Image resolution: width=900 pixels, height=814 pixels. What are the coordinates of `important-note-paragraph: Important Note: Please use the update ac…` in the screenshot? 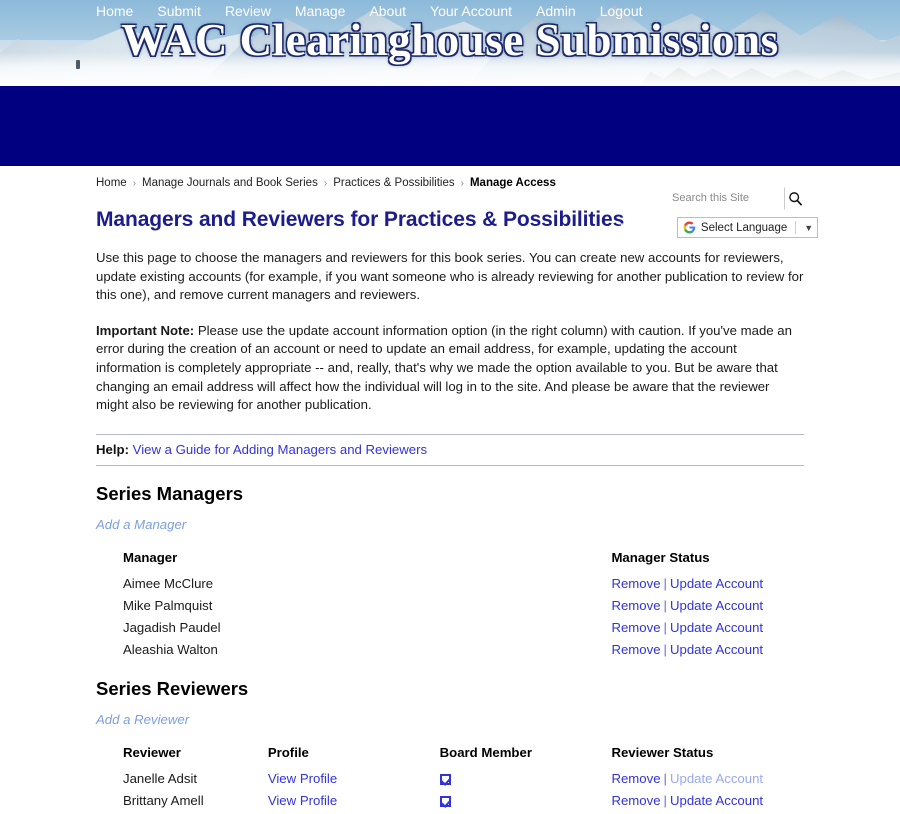 It's located at (450, 368).